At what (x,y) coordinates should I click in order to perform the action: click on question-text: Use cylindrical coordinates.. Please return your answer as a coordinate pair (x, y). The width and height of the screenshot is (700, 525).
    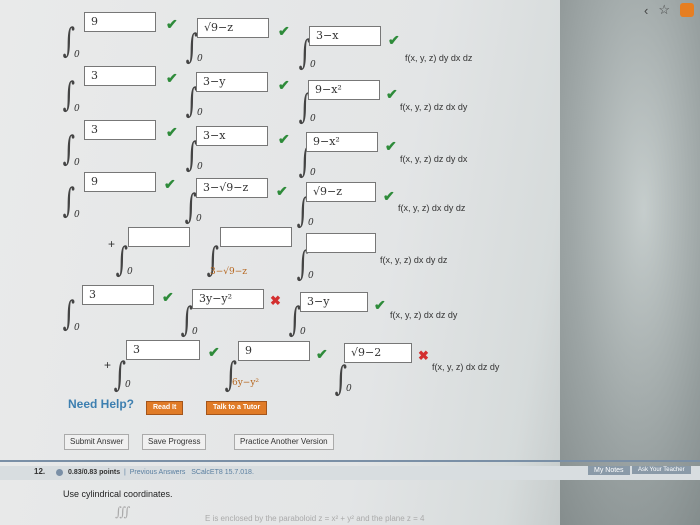
    Looking at the image, I should click on (118, 494).